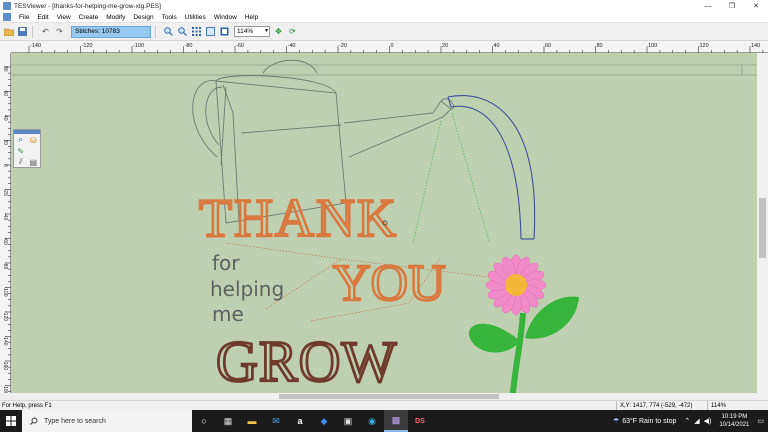  I want to click on network-icon: ◢, so click(696, 421).